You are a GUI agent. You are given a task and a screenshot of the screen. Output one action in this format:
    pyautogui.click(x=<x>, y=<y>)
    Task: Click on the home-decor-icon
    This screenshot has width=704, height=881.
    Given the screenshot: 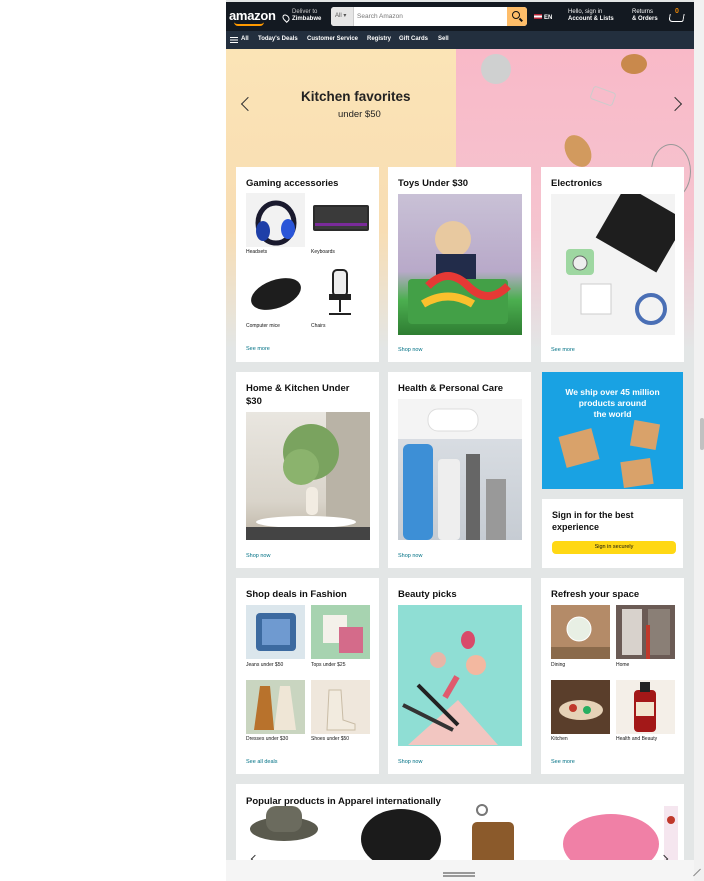 What is the action you would take?
    pyautogui.click(x=646, y=634)
    